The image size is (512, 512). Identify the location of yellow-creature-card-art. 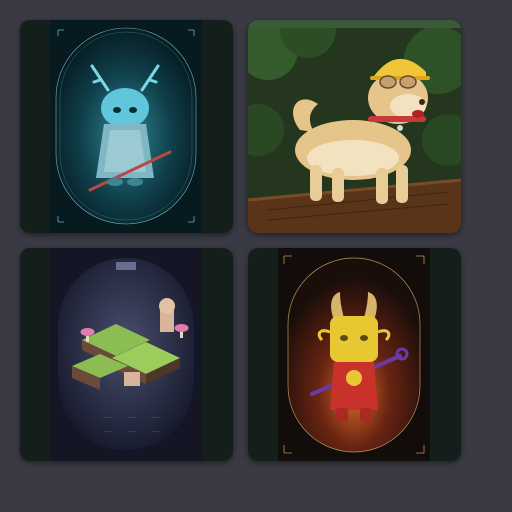
(354, 354).